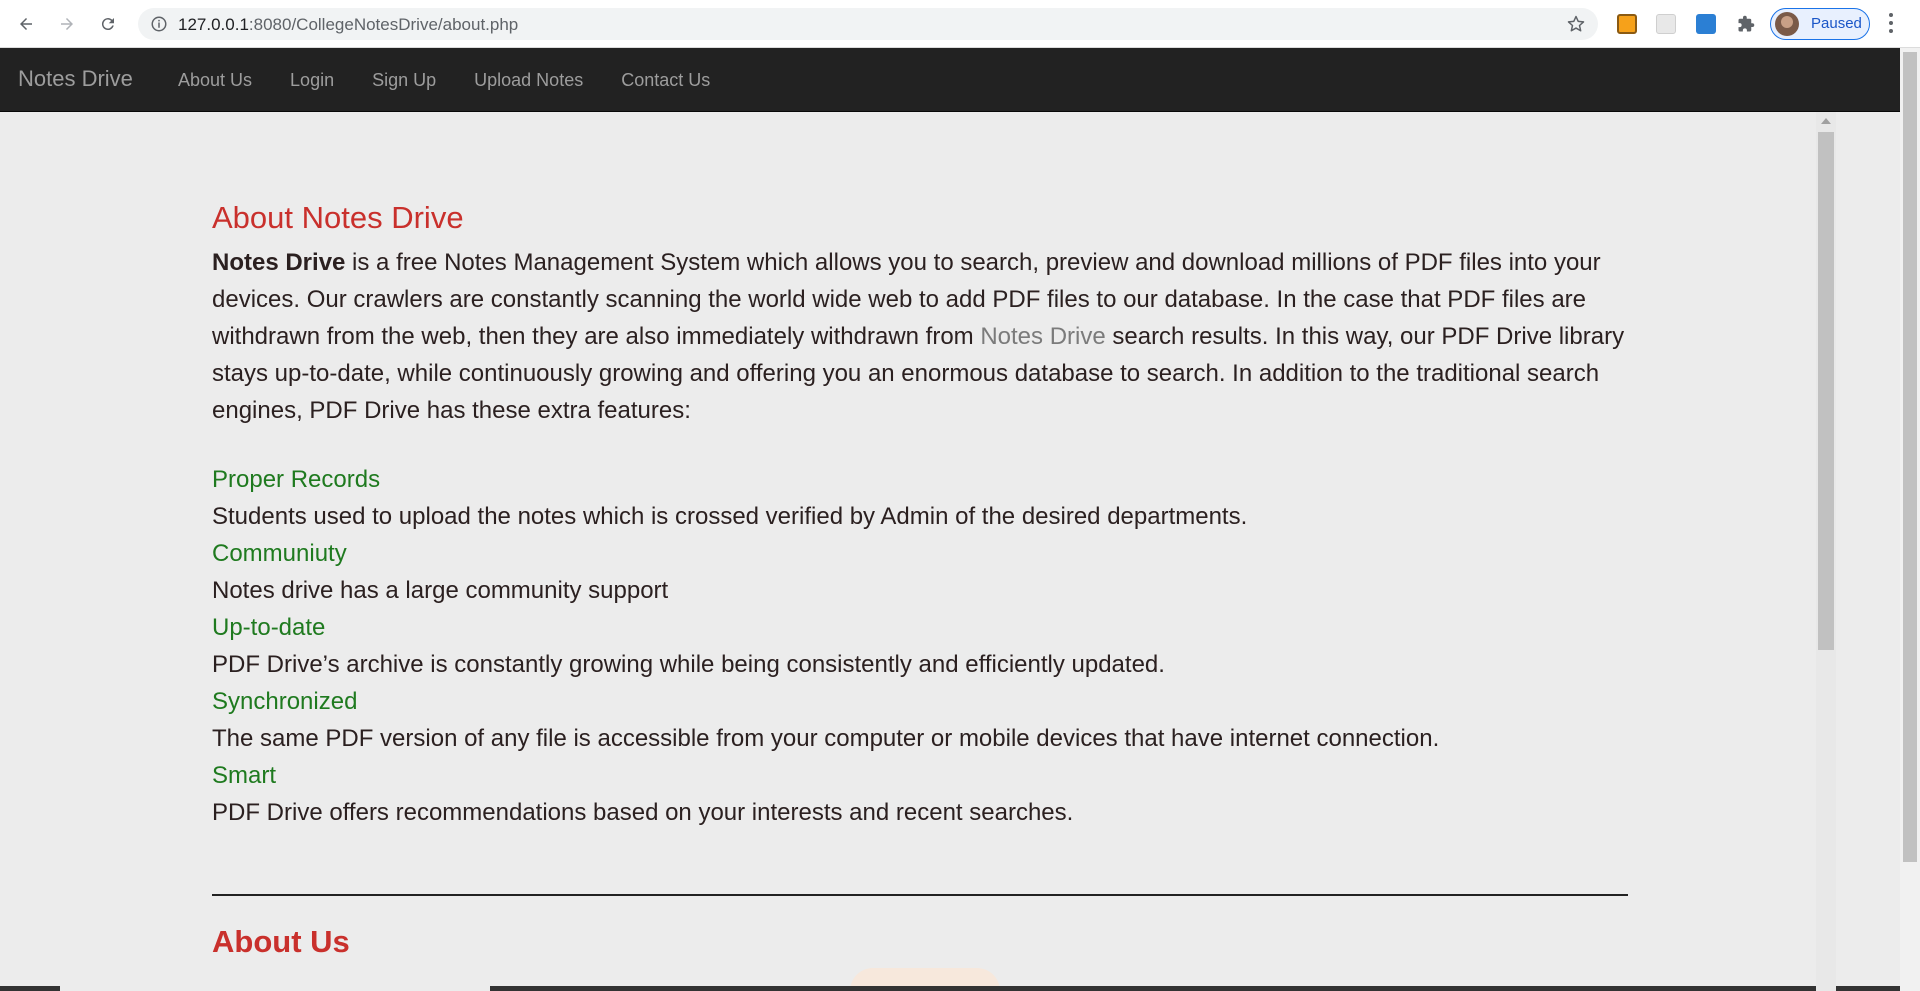 The image size is (1920, 991). What do you see at coordinates (269, 627) in the screenshot?
I see `feature-title: Up-to-date` at bounding box center [269, 627].